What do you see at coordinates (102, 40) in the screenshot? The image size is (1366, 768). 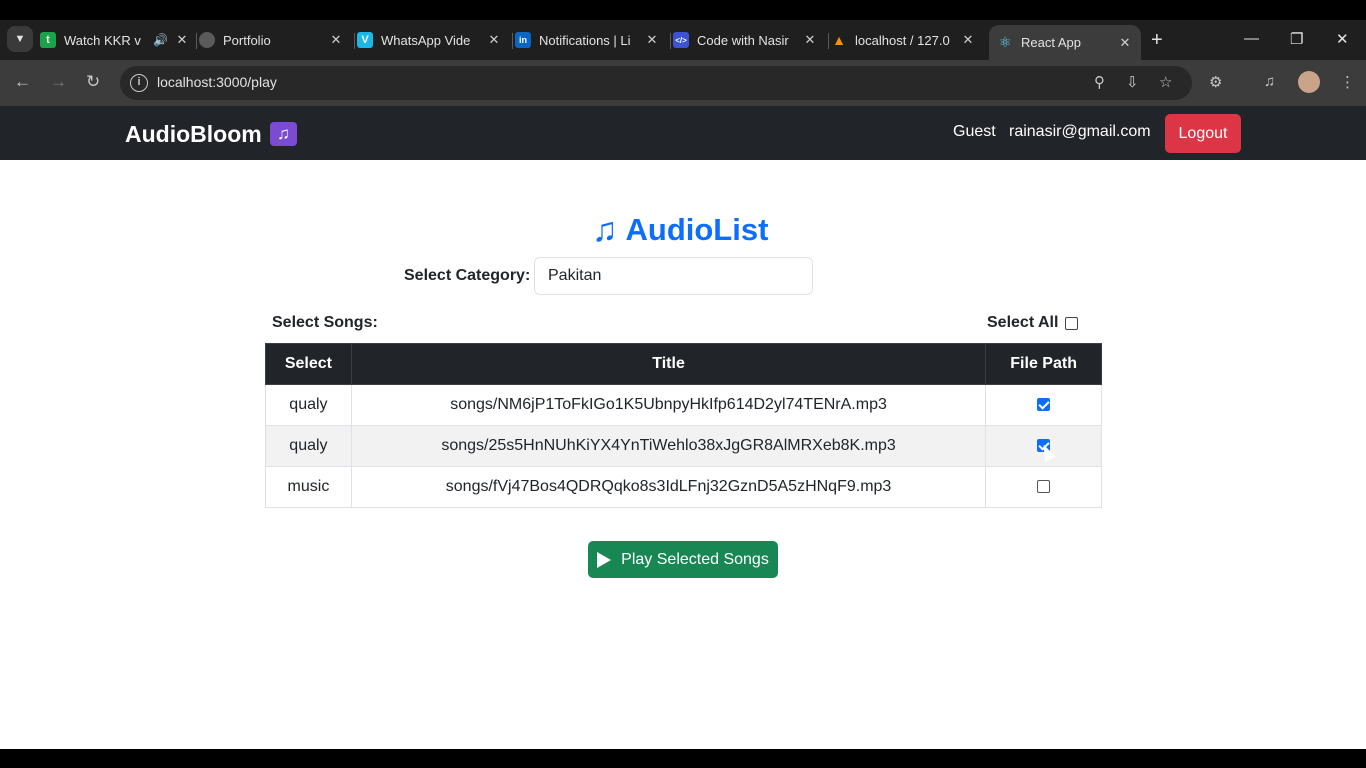 I see `tab-label: Watch KKR v` at bounding box center [102, 40].